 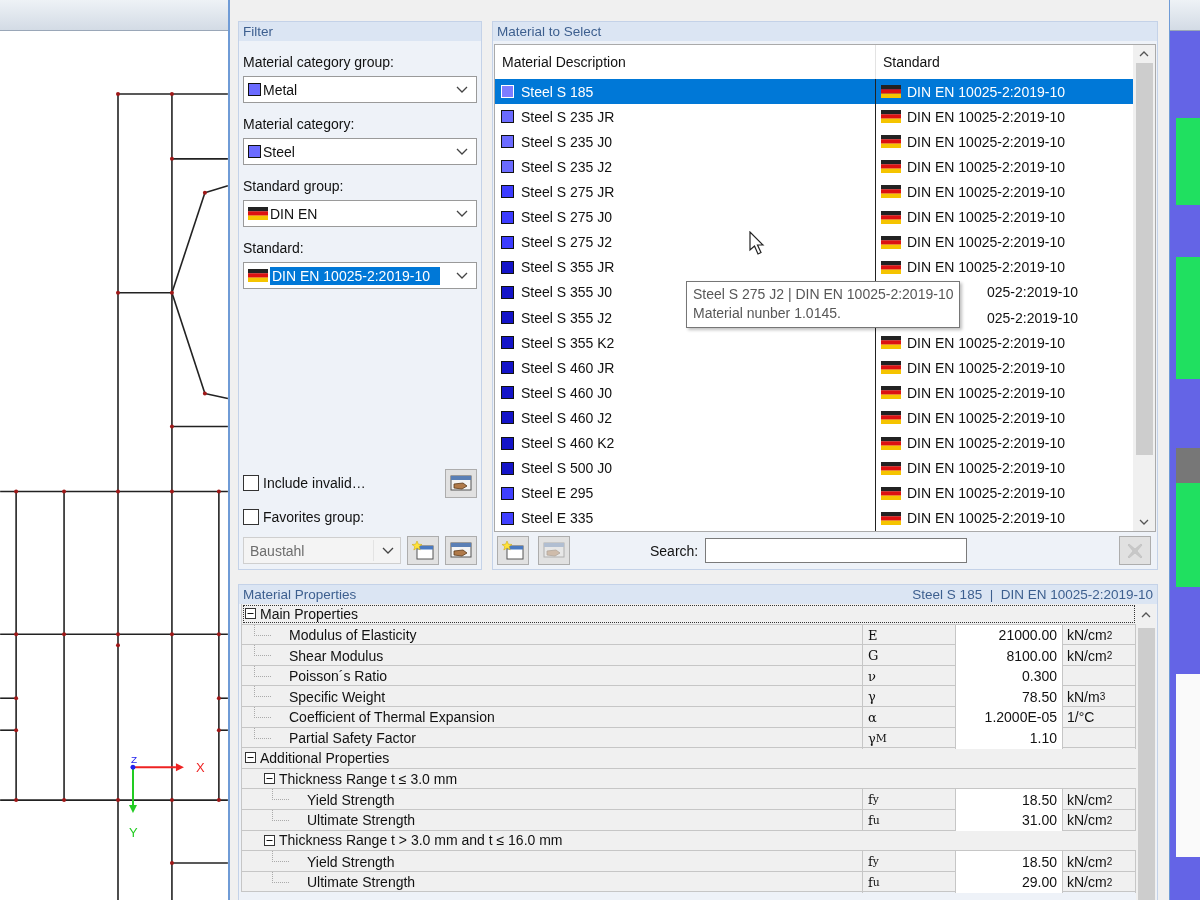 What do you see at coordinates (814, 117) in the screenshot?
I see `material-row: Steel S 235 JR DIN EN 10025-2:2019-10` at bounding box center [814, 117].